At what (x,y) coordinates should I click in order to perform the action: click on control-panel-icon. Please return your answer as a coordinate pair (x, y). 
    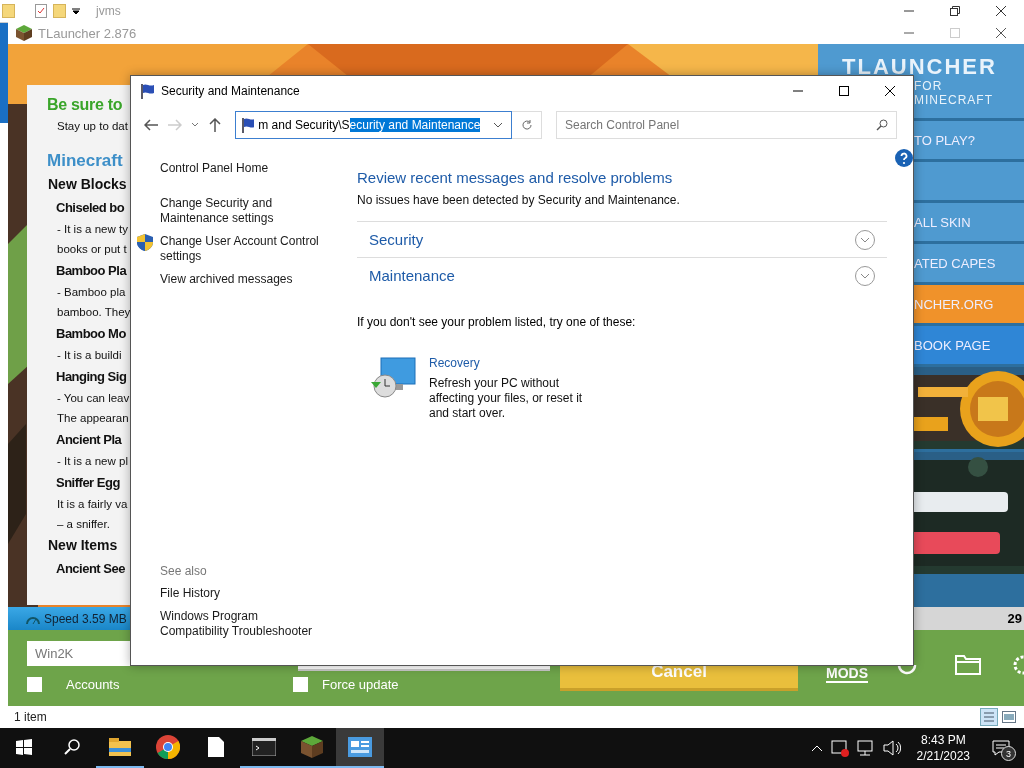
    Looking at the image, I should click on (360, 747).